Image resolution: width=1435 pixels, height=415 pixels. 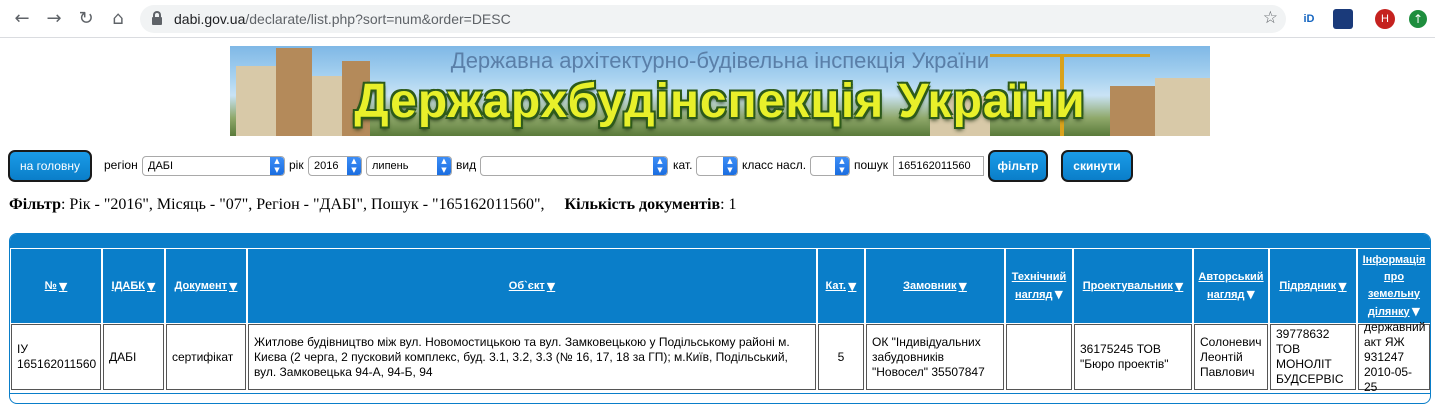 I want to click on column-header-customer: Замовник ▼, so click(x=935, y=286).